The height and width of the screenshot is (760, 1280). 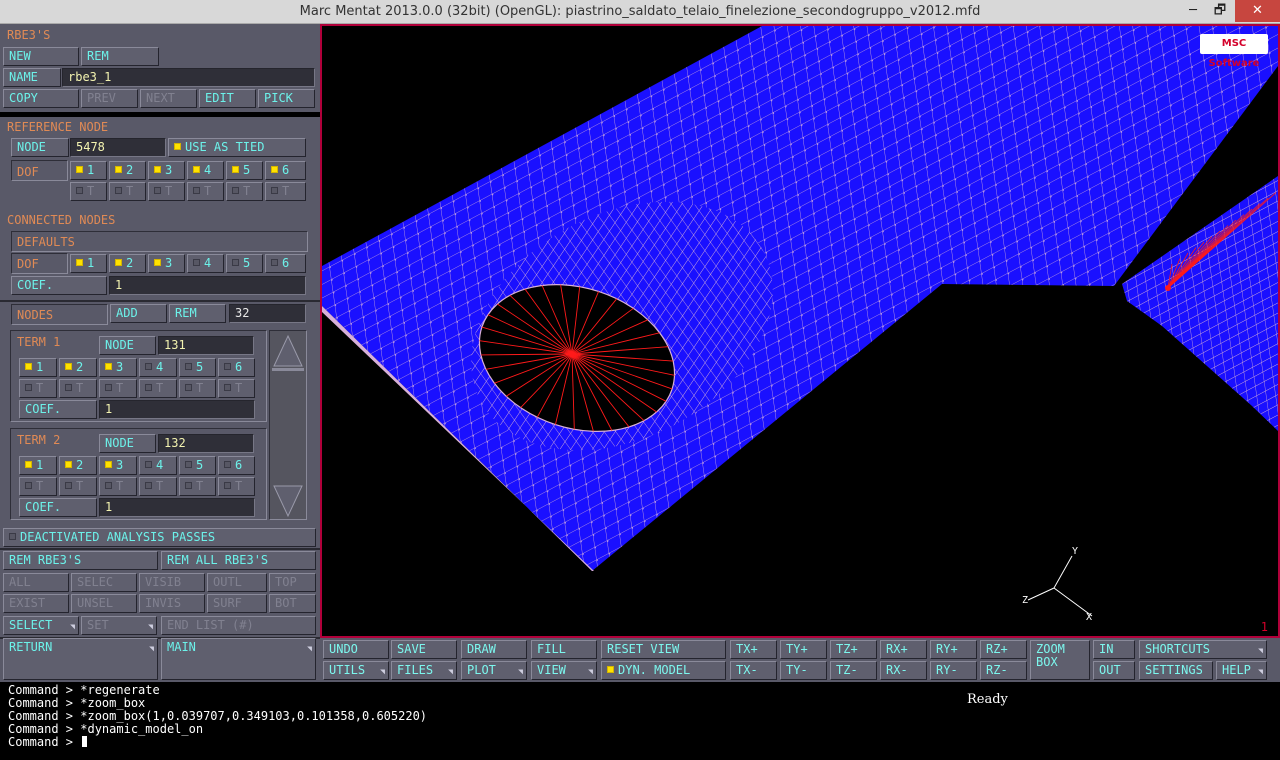 I want to click on sel-selec-button: SELEC, so click(x=104, y=582).